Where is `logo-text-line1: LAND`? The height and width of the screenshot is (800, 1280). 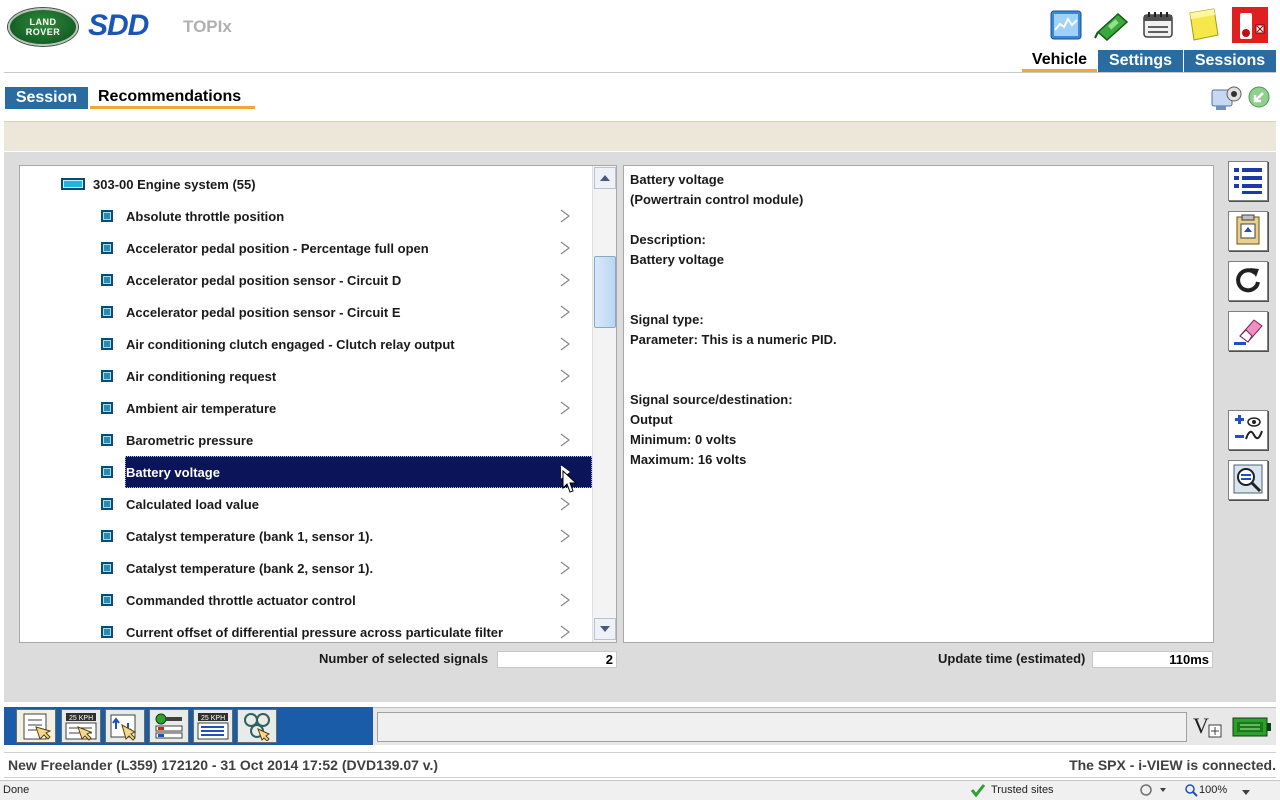 logo-text-line1: LAND is located at coordinates (43, 22).